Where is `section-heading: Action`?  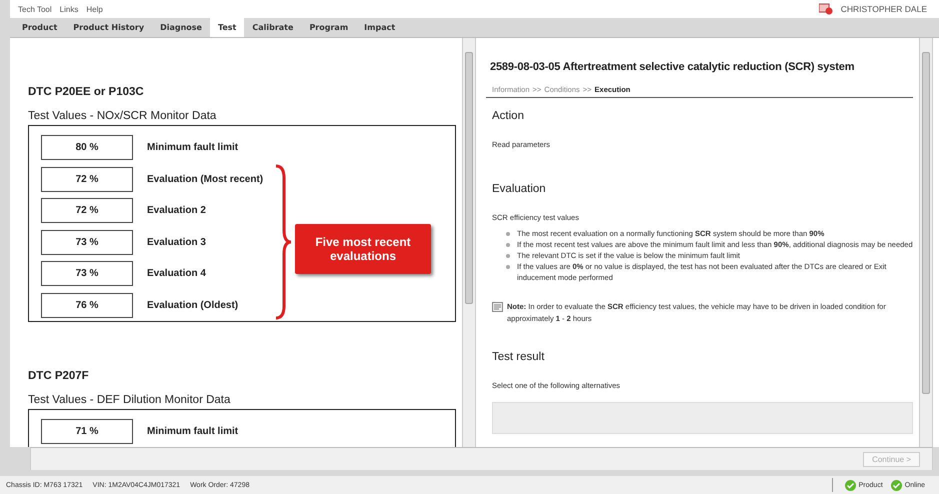
section-heading: Action is located at coordinates (508, 116).